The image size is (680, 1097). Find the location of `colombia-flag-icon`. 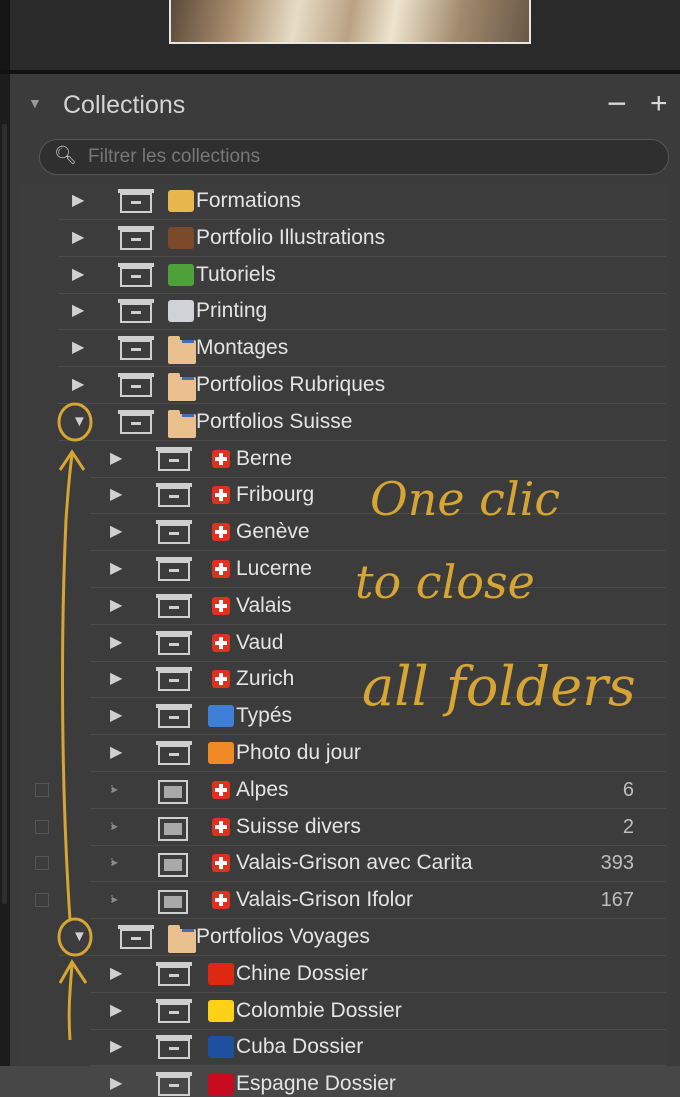

colombia-flag-icon is located at coordinates (221, 1011).